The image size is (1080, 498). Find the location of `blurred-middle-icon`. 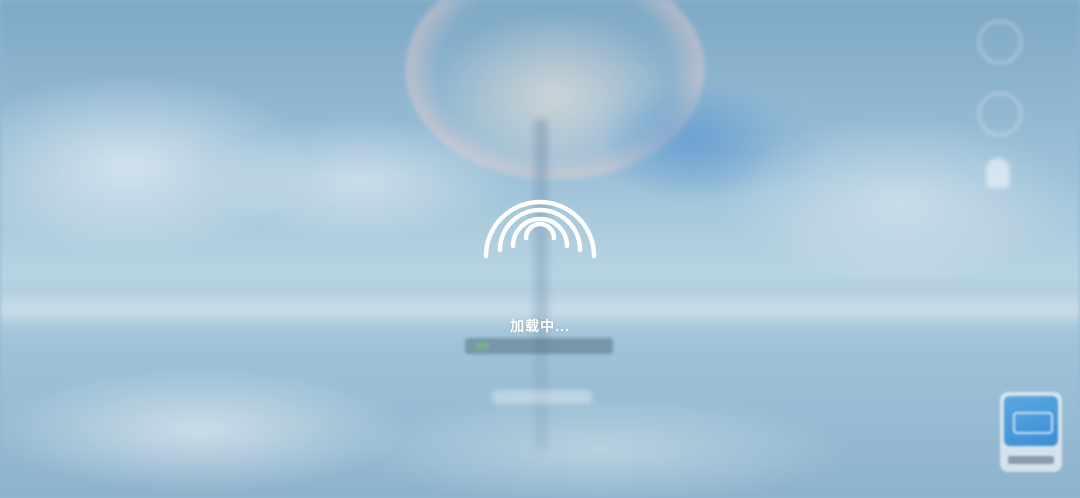

blurred-middle-icon is located at coordinates (1000, 114).